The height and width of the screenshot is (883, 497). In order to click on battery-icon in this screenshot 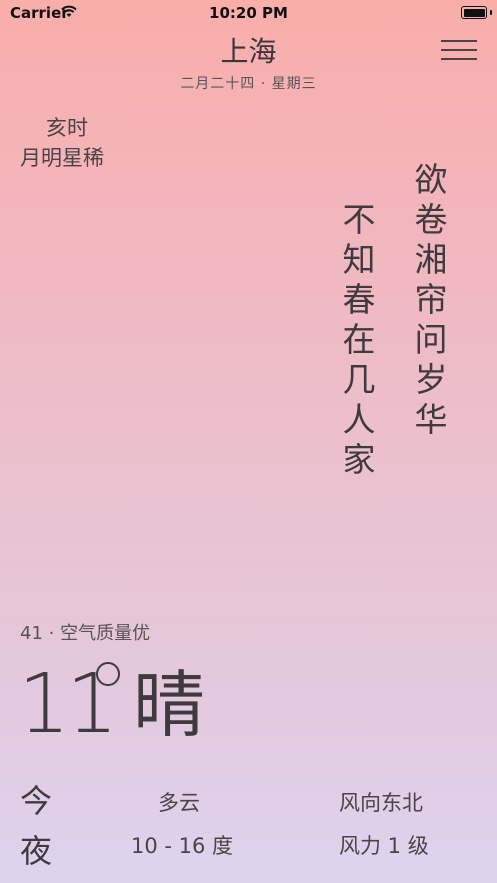, I will do `click(474, 12)`.